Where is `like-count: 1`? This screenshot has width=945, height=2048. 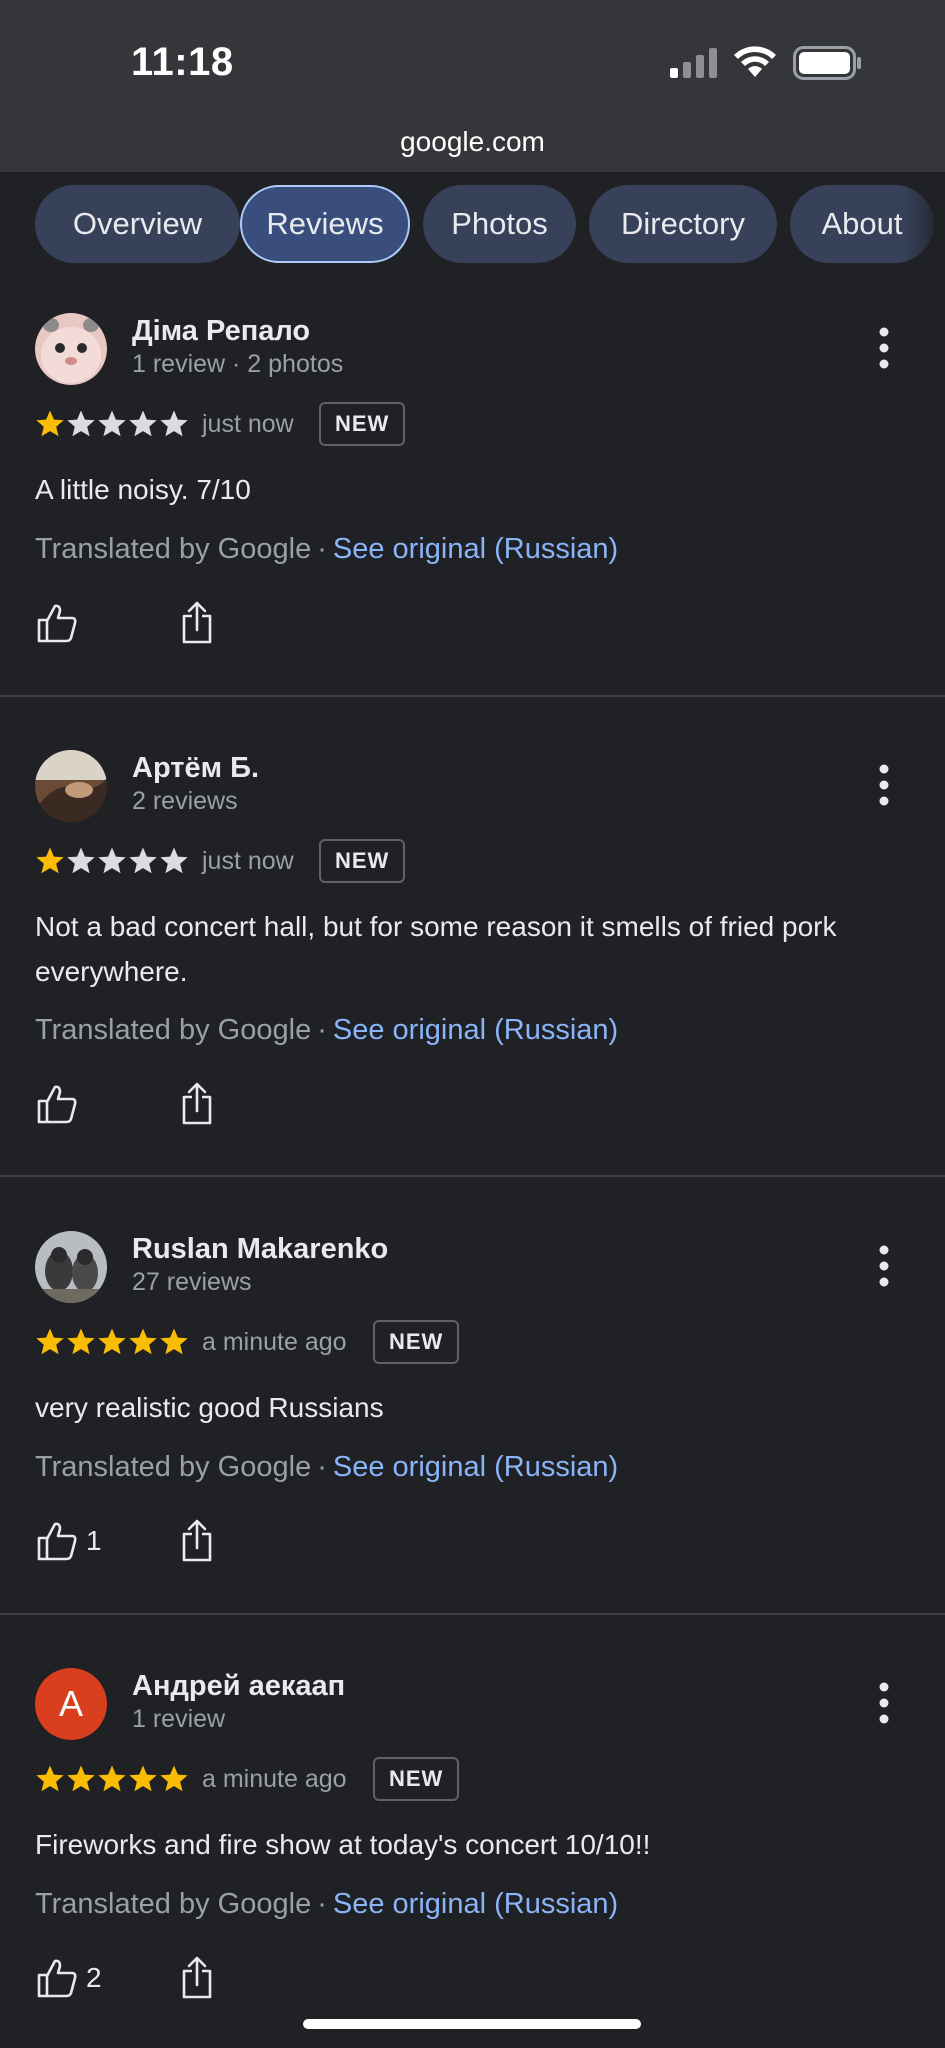 like-count: 1 is located at coordinates (94, 1540).